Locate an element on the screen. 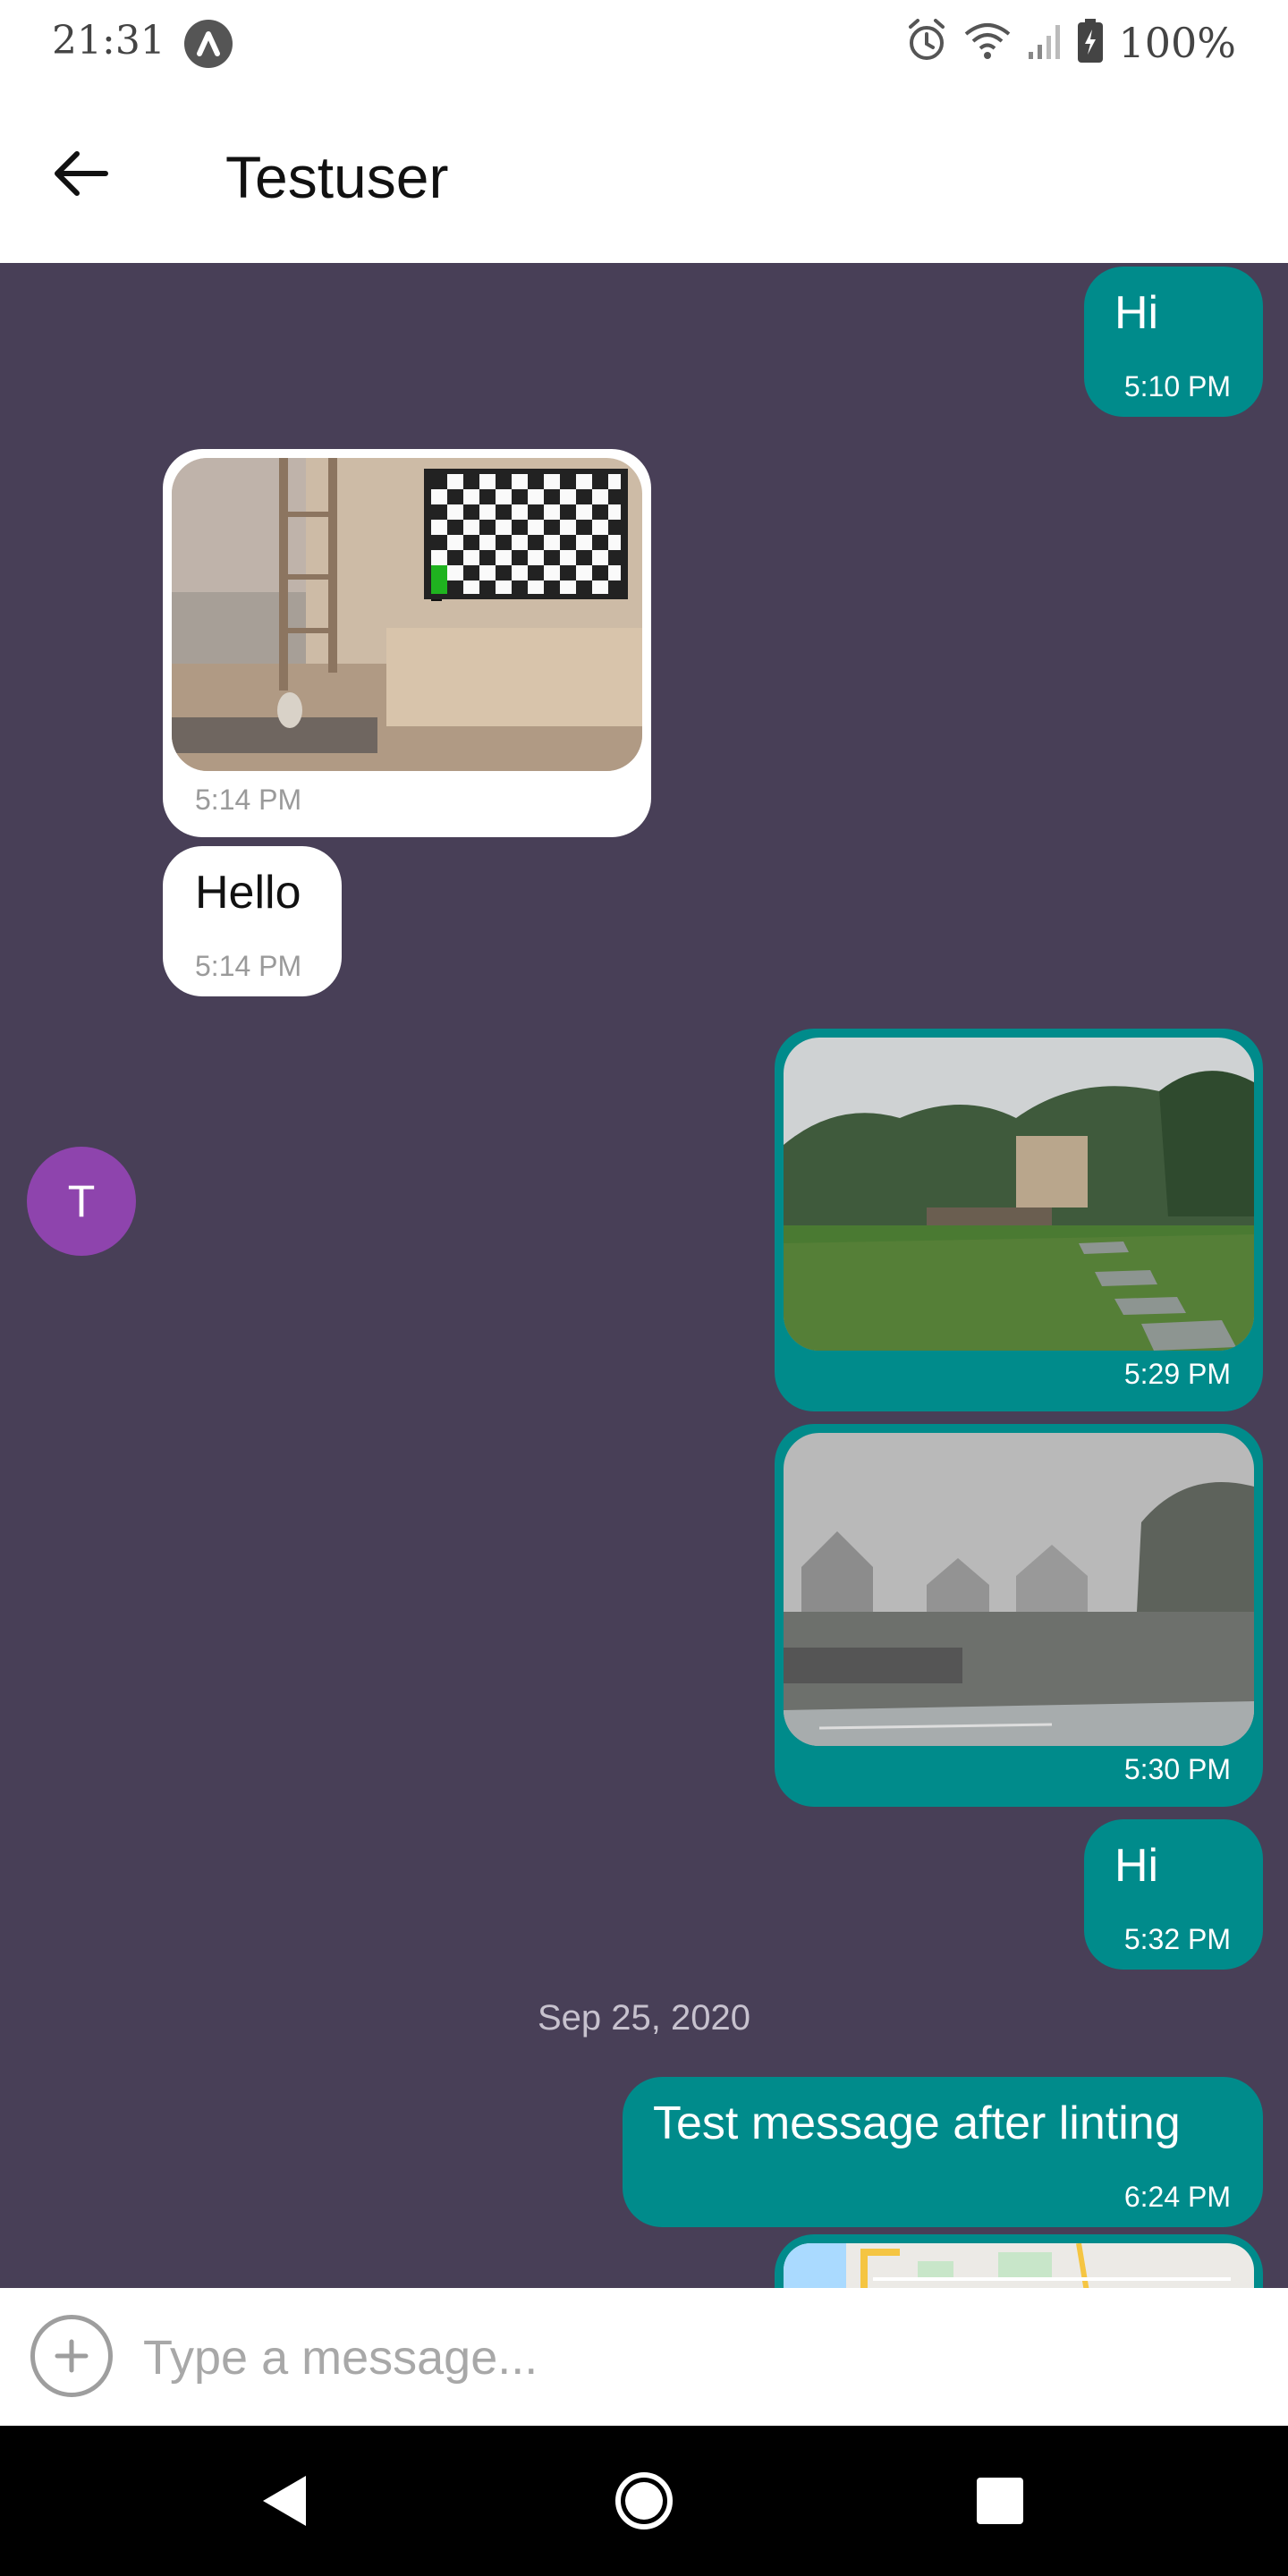 The image size is (1288, 2576). app-notification-icon is located at coordinates (208, 44).